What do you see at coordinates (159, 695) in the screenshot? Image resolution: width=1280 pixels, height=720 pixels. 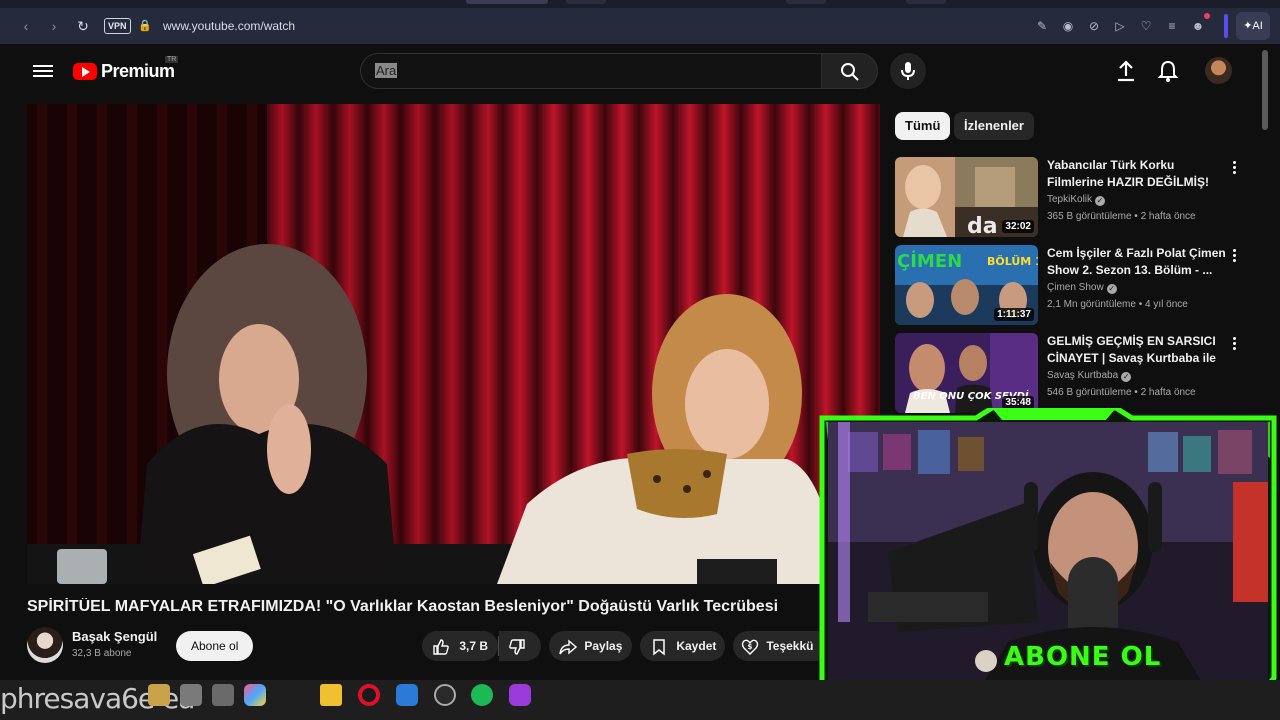 I see `folder-icon` at bounding box center [159, 695].